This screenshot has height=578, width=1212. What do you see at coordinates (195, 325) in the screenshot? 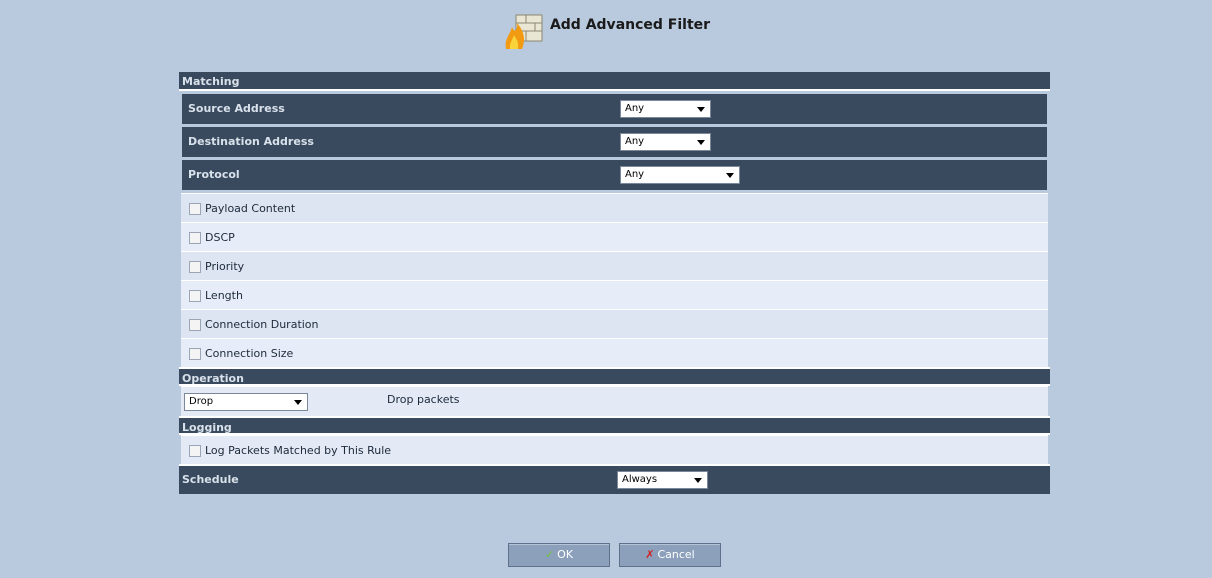
I see `connection-duration-checkbox` at bounding box center [195, 325].